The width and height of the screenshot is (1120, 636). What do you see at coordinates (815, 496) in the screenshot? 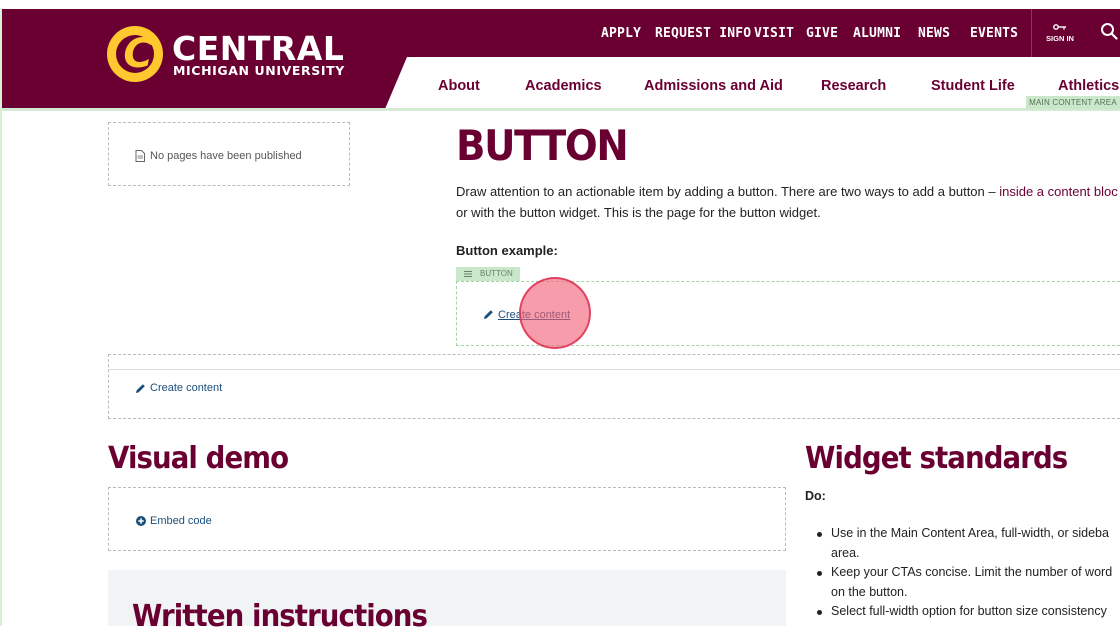
I see `do-label: Do:` at bounding box center [815, 496].